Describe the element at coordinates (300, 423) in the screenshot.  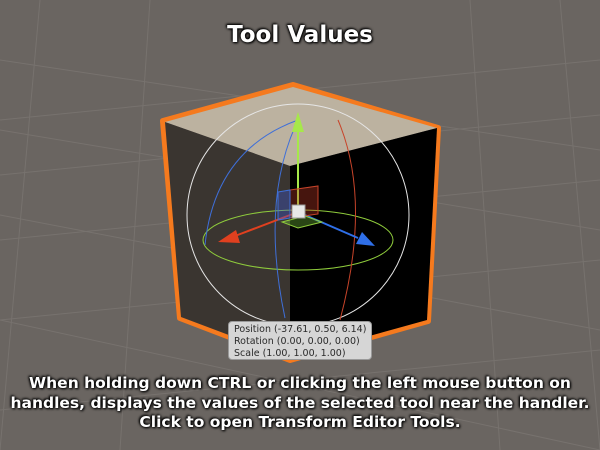
I see `caption-line-3: Click to open Transform Editor Tools.` at that location.